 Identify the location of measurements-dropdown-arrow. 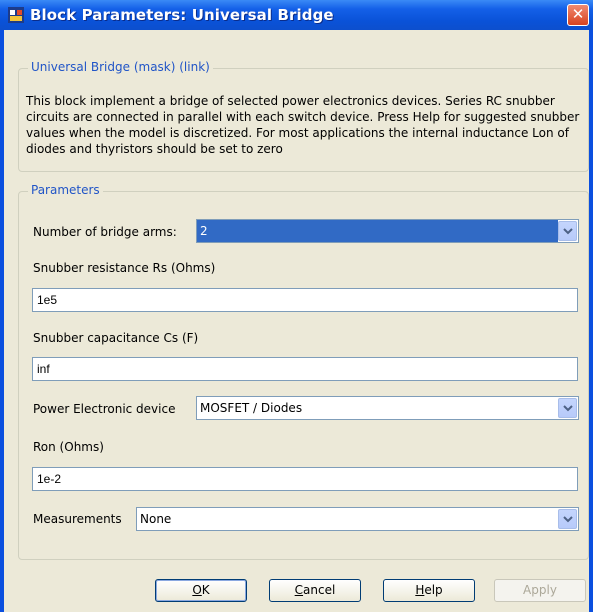
(567, 519).